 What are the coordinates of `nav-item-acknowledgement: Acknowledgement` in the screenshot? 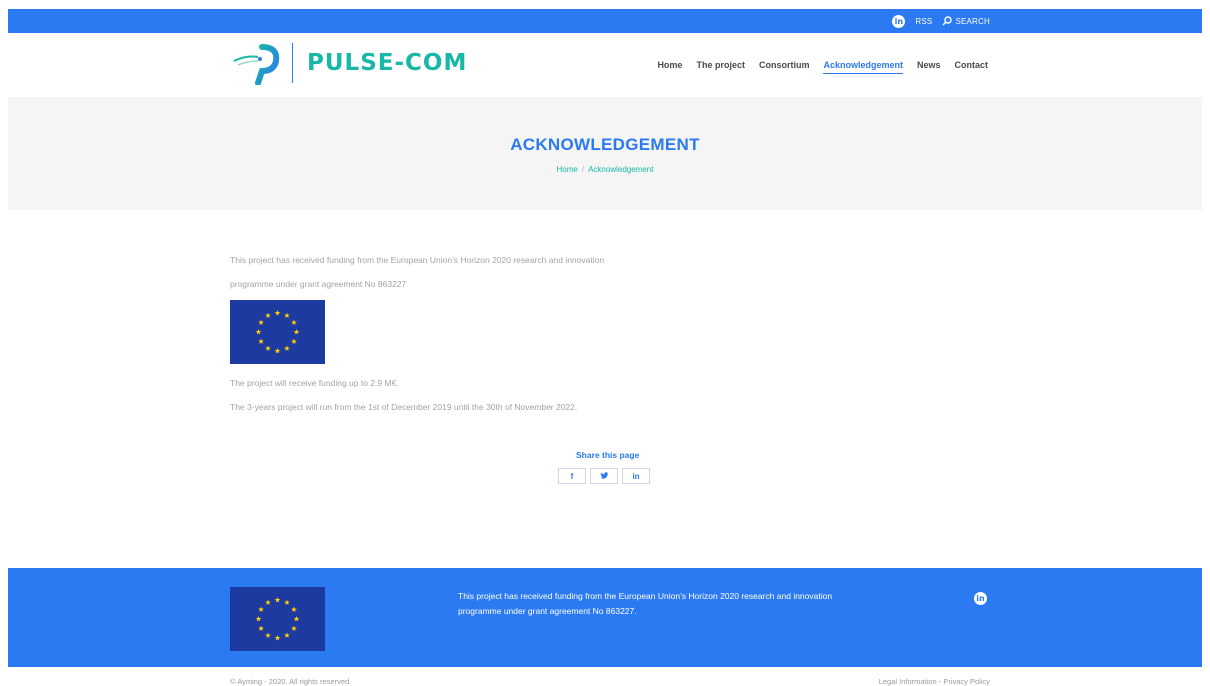 It's located at (863, 67).